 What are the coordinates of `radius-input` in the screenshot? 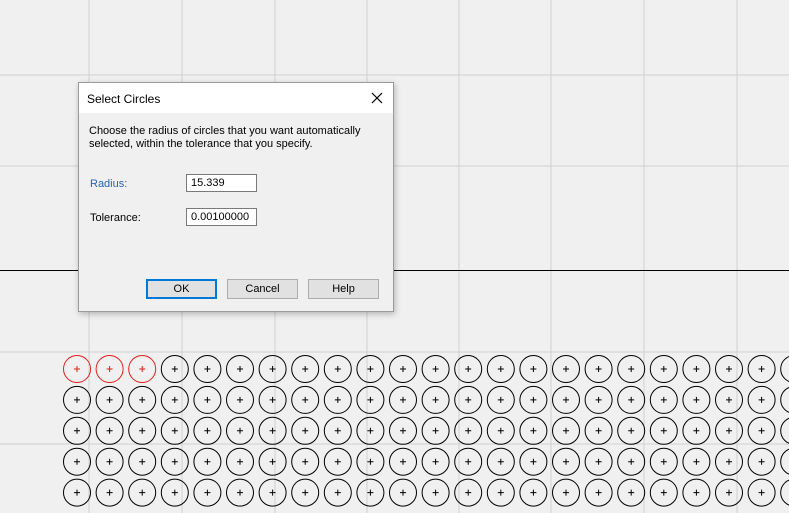 It's located at (221, 183).